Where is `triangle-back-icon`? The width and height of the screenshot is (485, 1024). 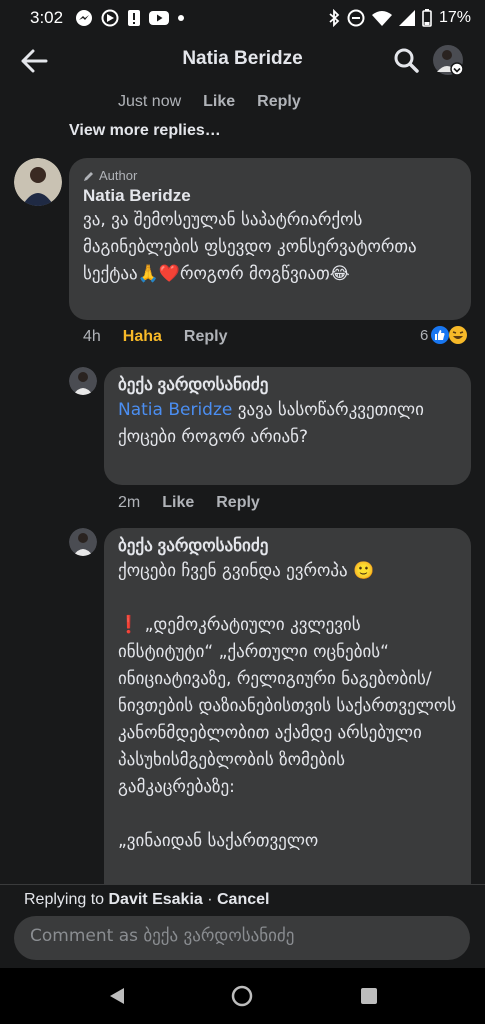 triangle-back-icon is located at coordinates (117, 996).